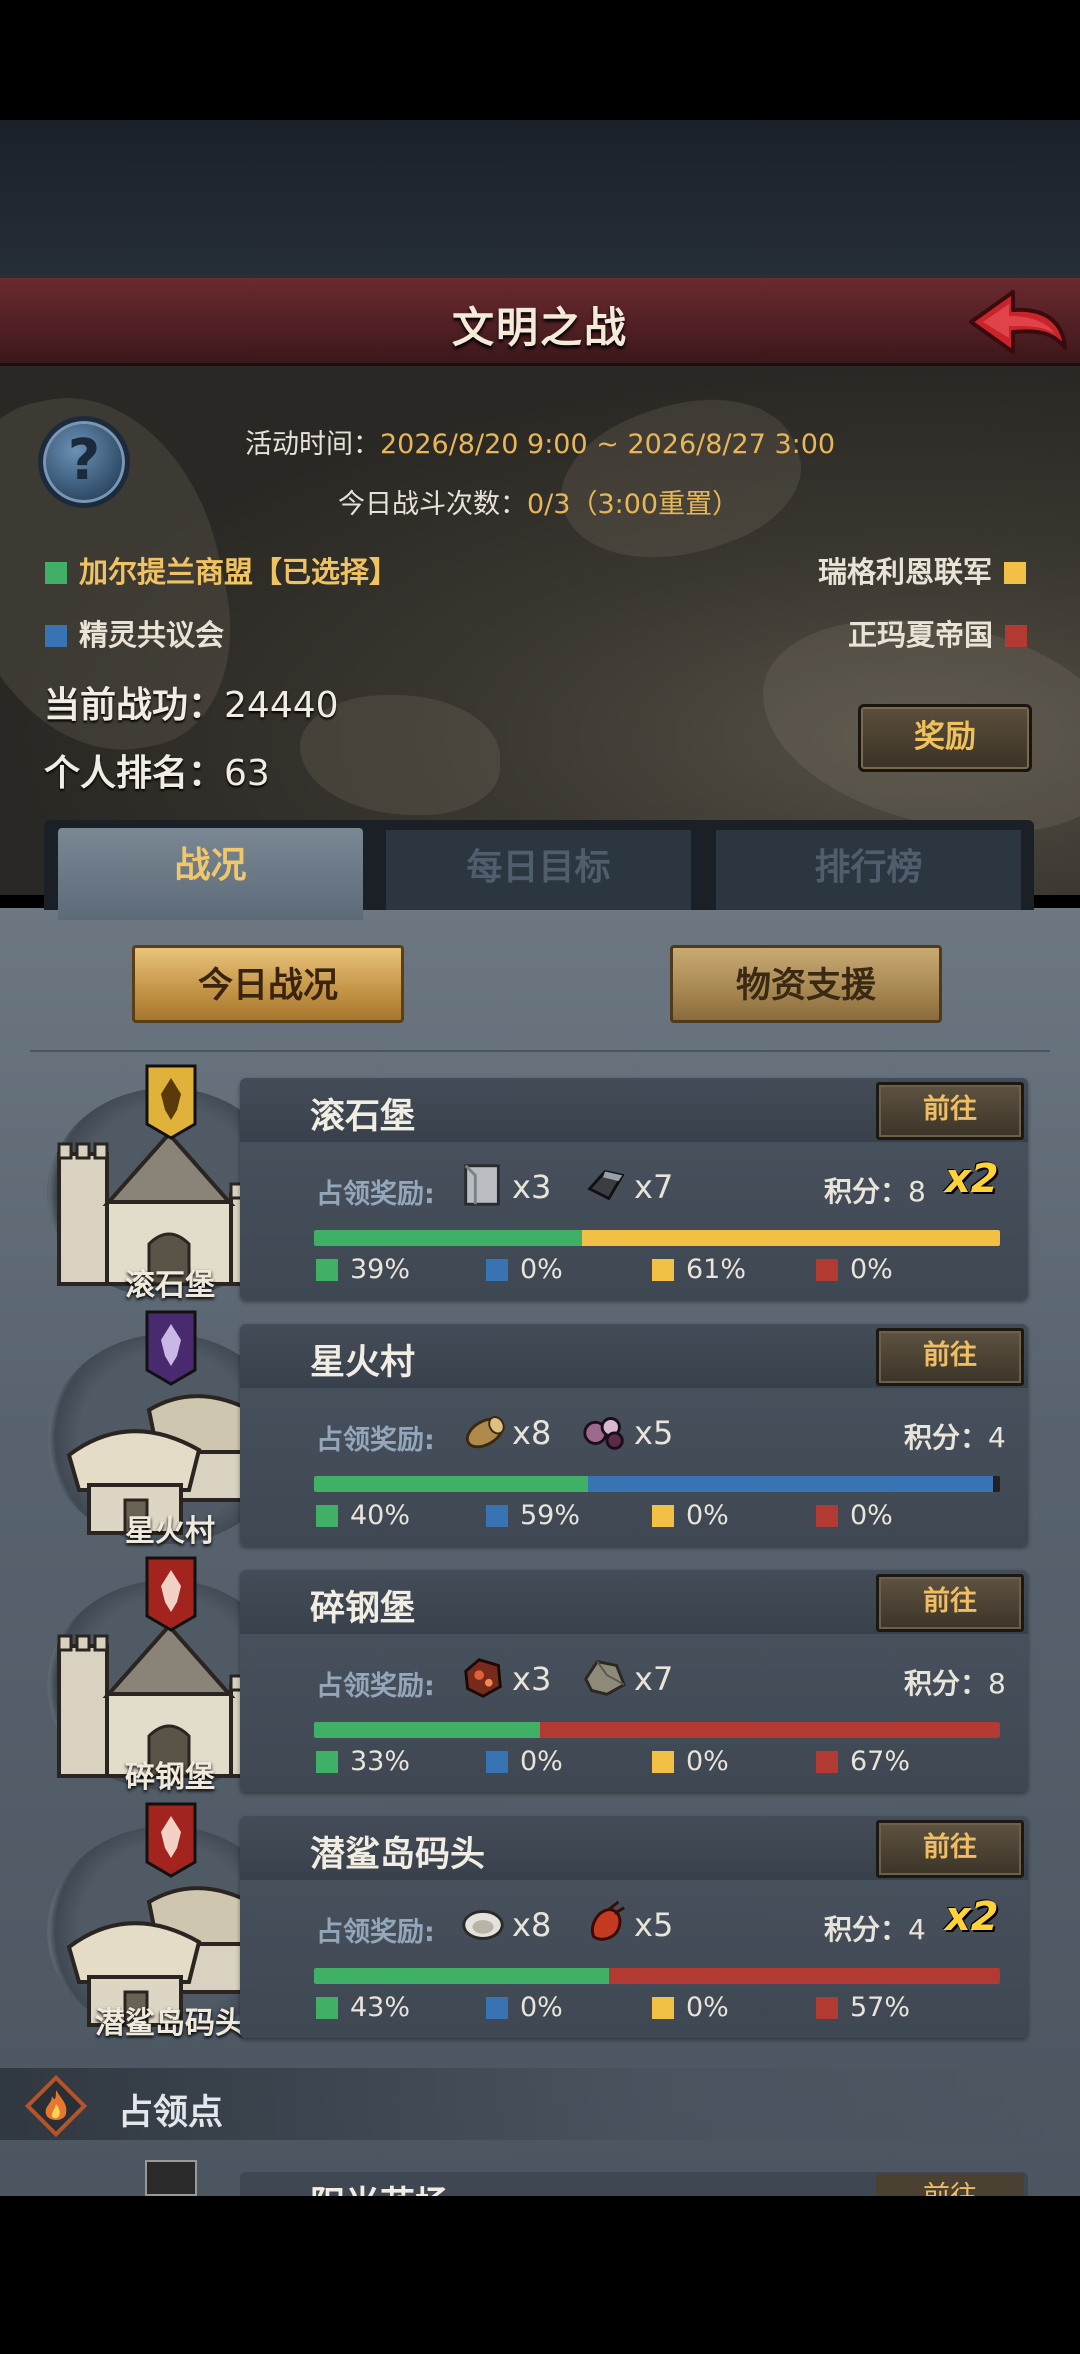 The height and width of the screenshot is (2354, 1080). Describe the element at coordinates (539, 327) in the screenshot. I see `page-title: 文明之战` at that location.